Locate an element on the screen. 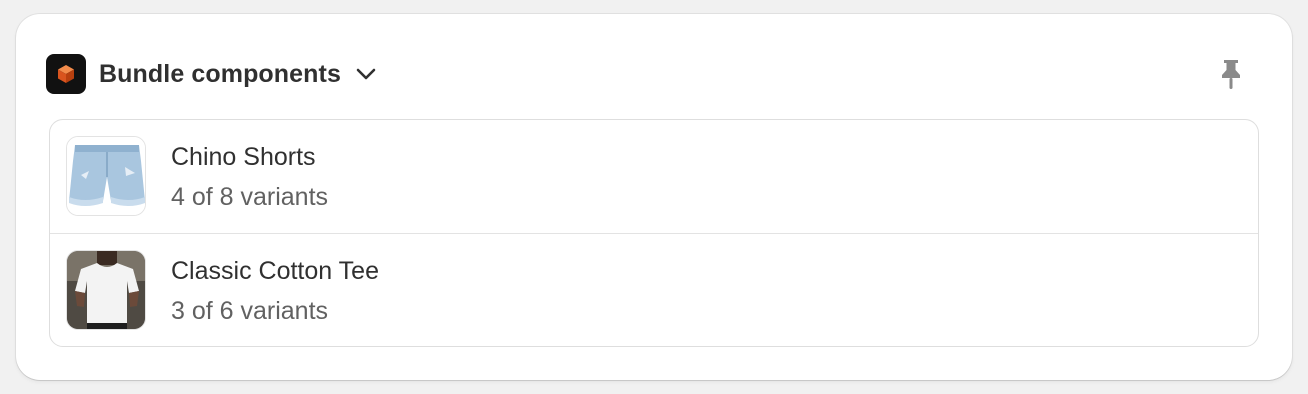  white-tee-thumbnail is located at coordinates (106, 290).